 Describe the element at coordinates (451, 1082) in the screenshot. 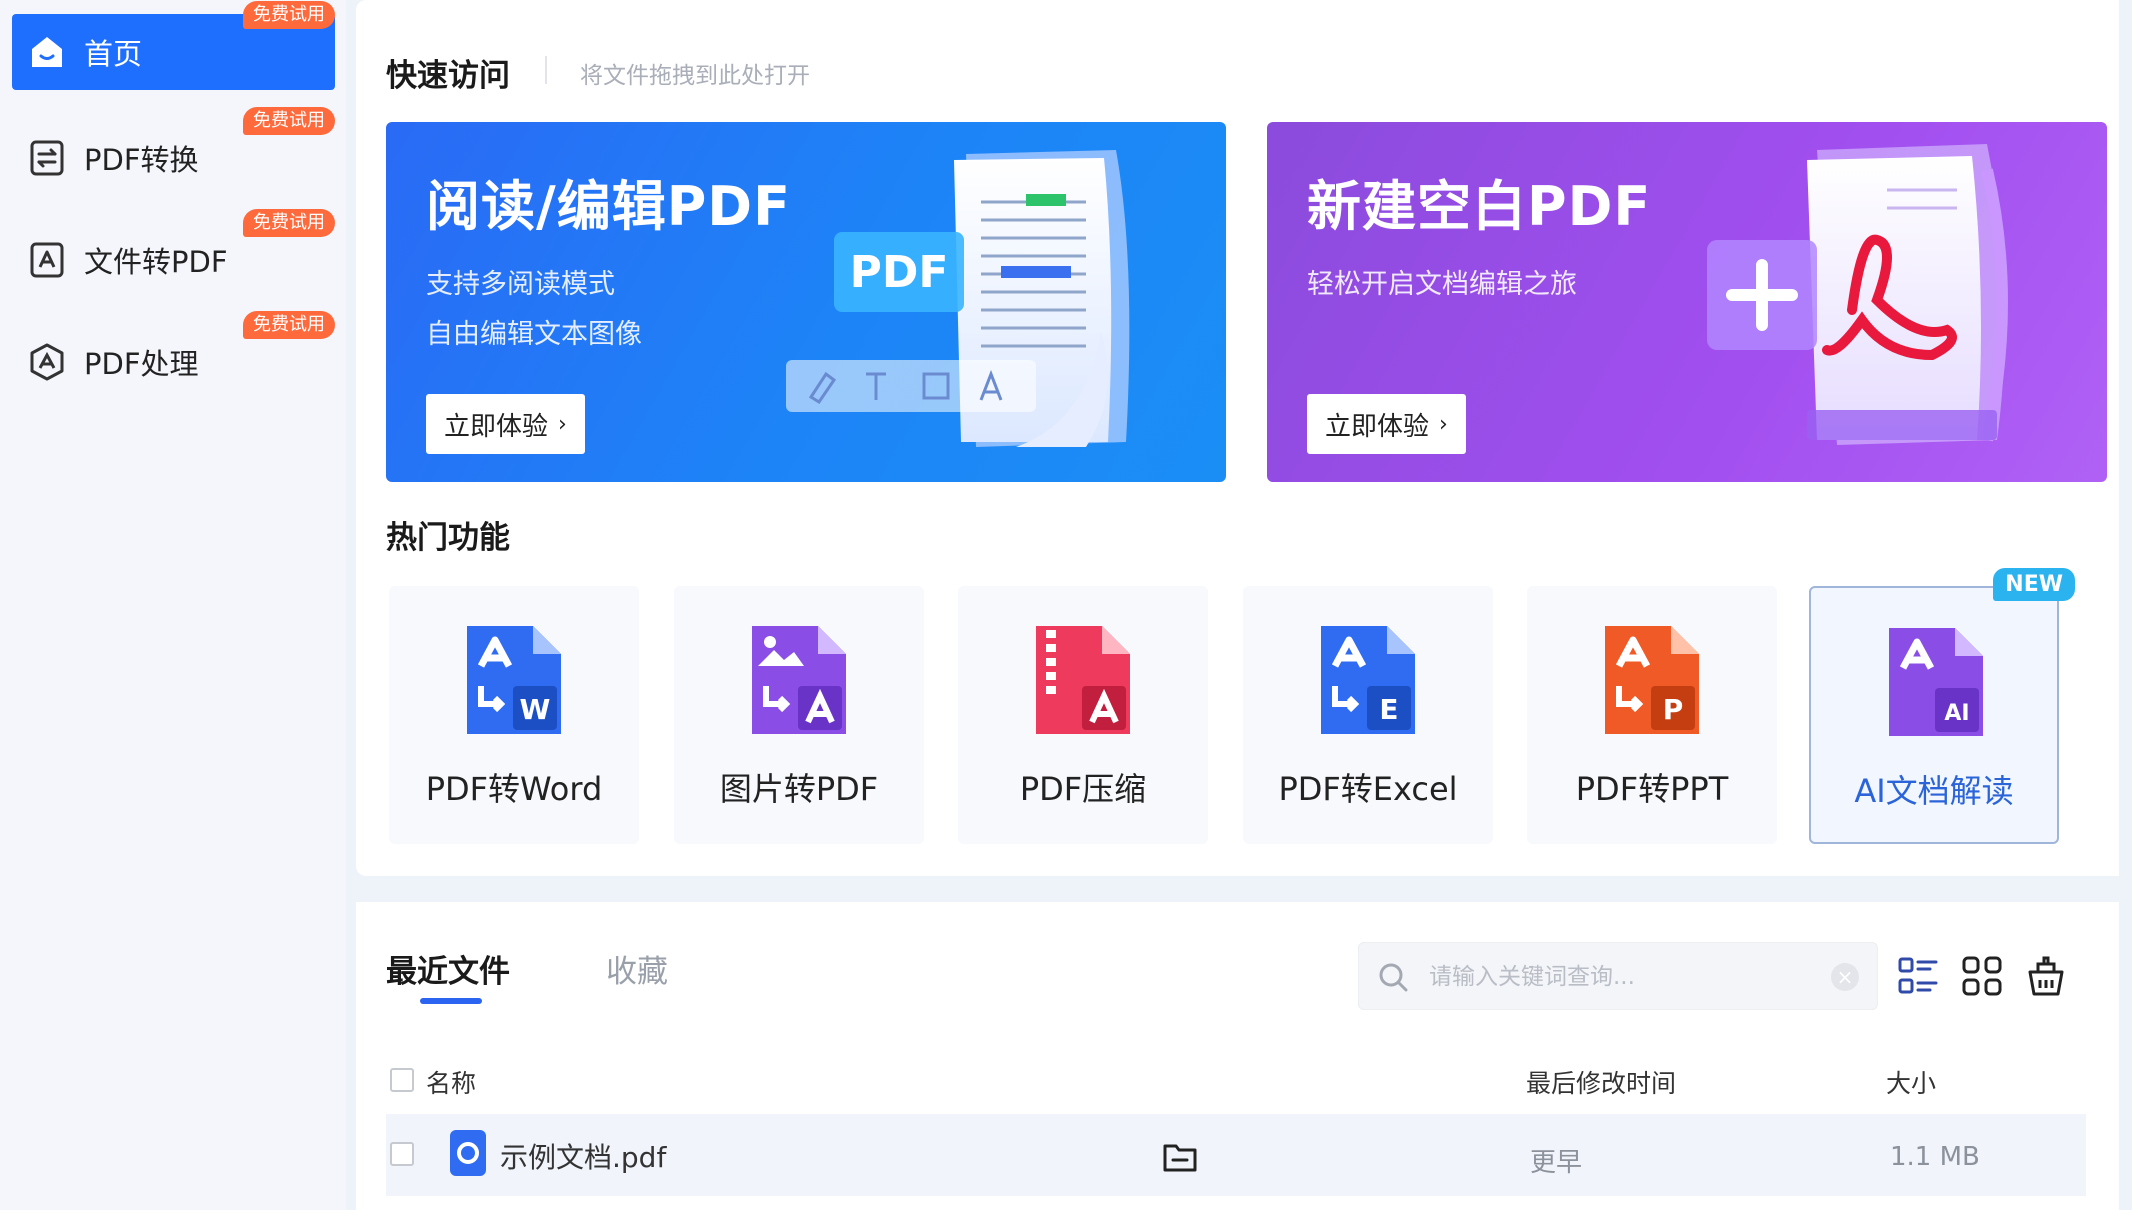

I see `column-header-name: 名称` at that location.